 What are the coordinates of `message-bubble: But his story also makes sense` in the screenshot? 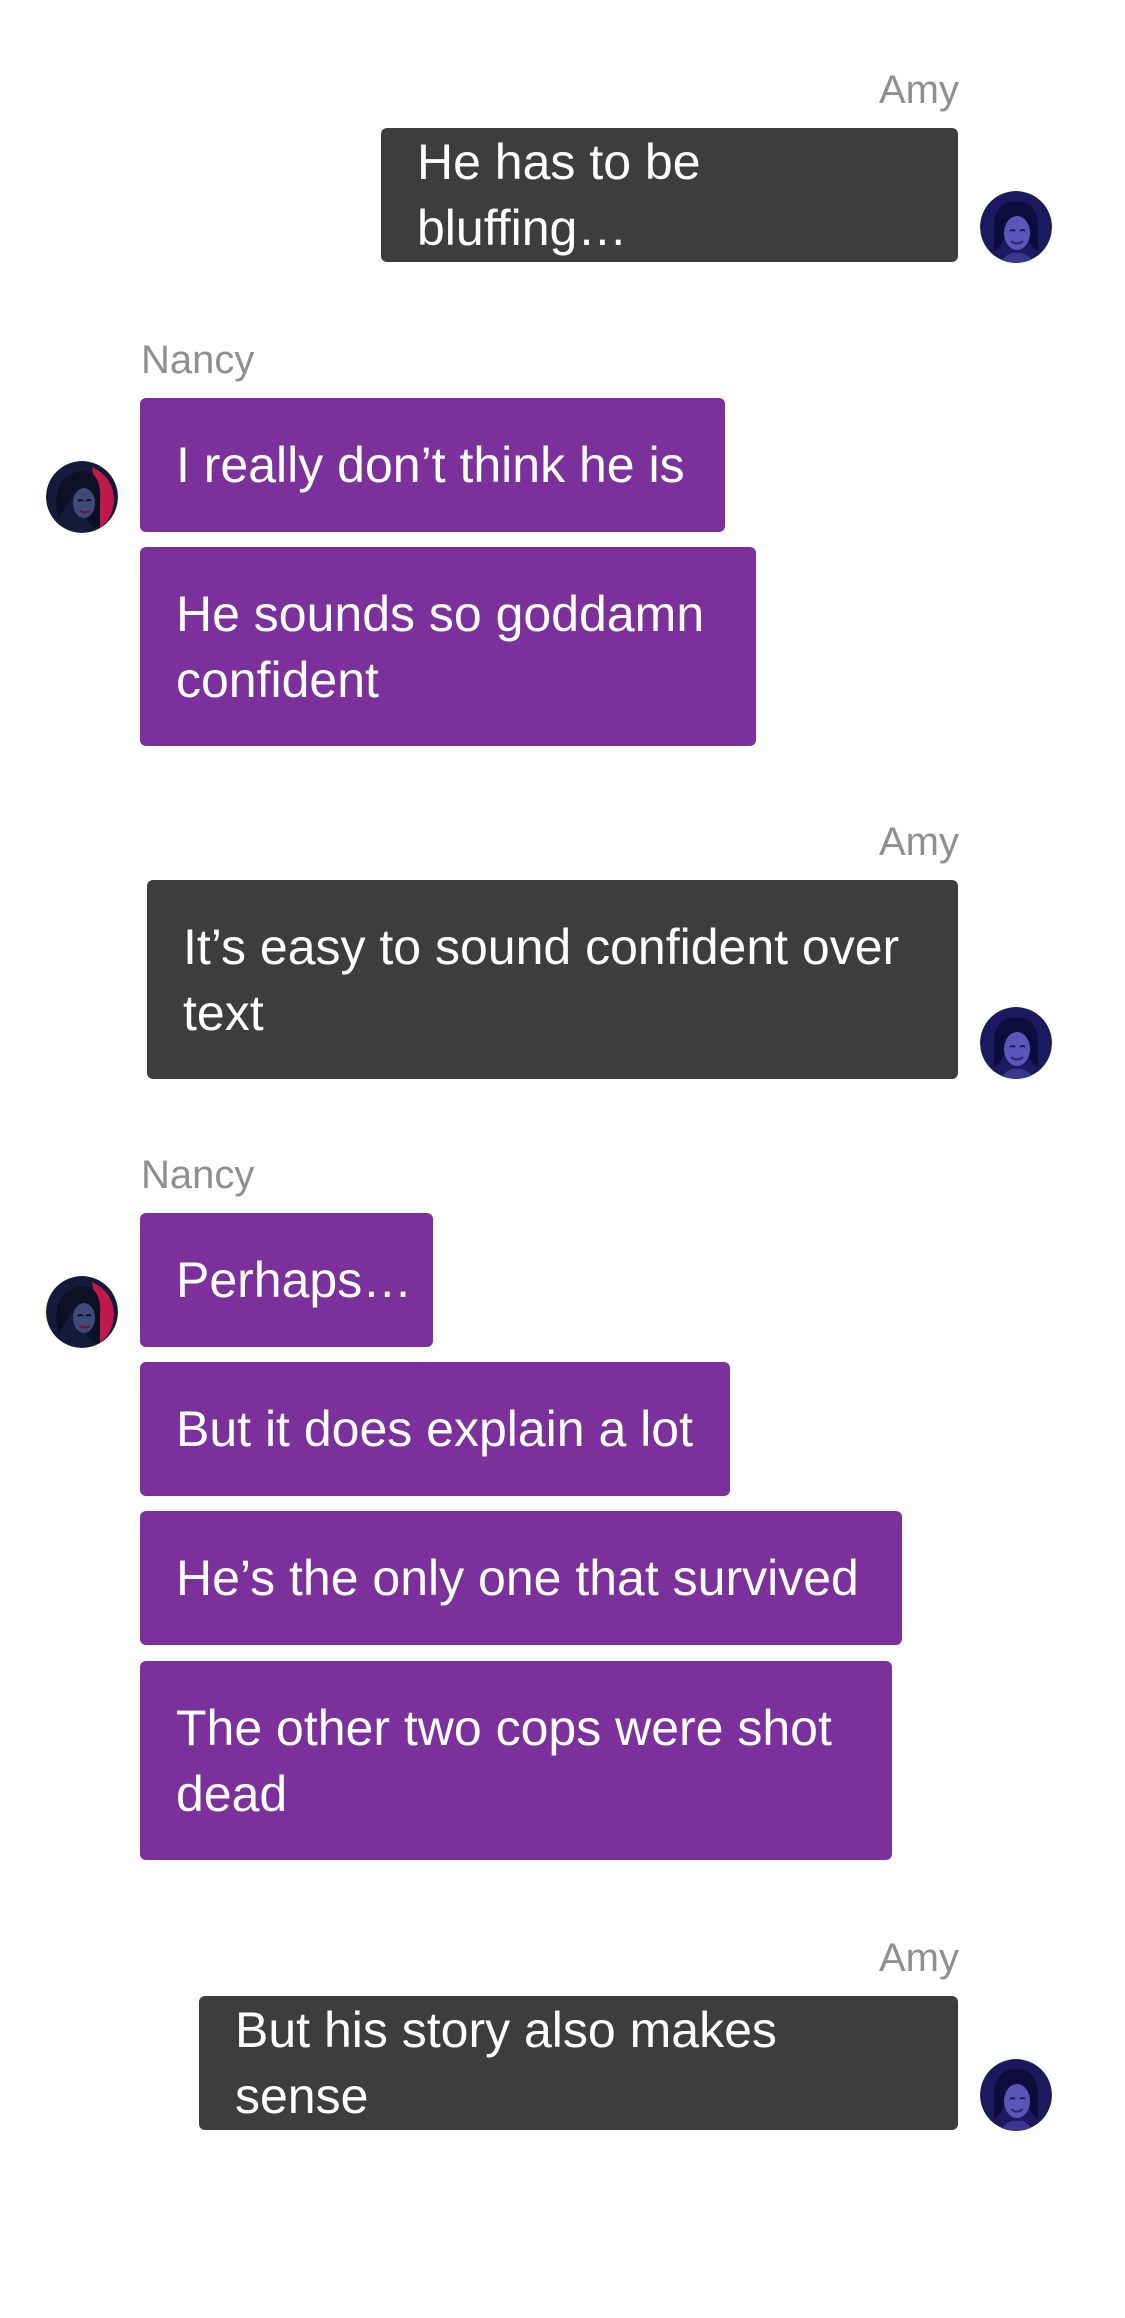 It's located at (578, 2063).